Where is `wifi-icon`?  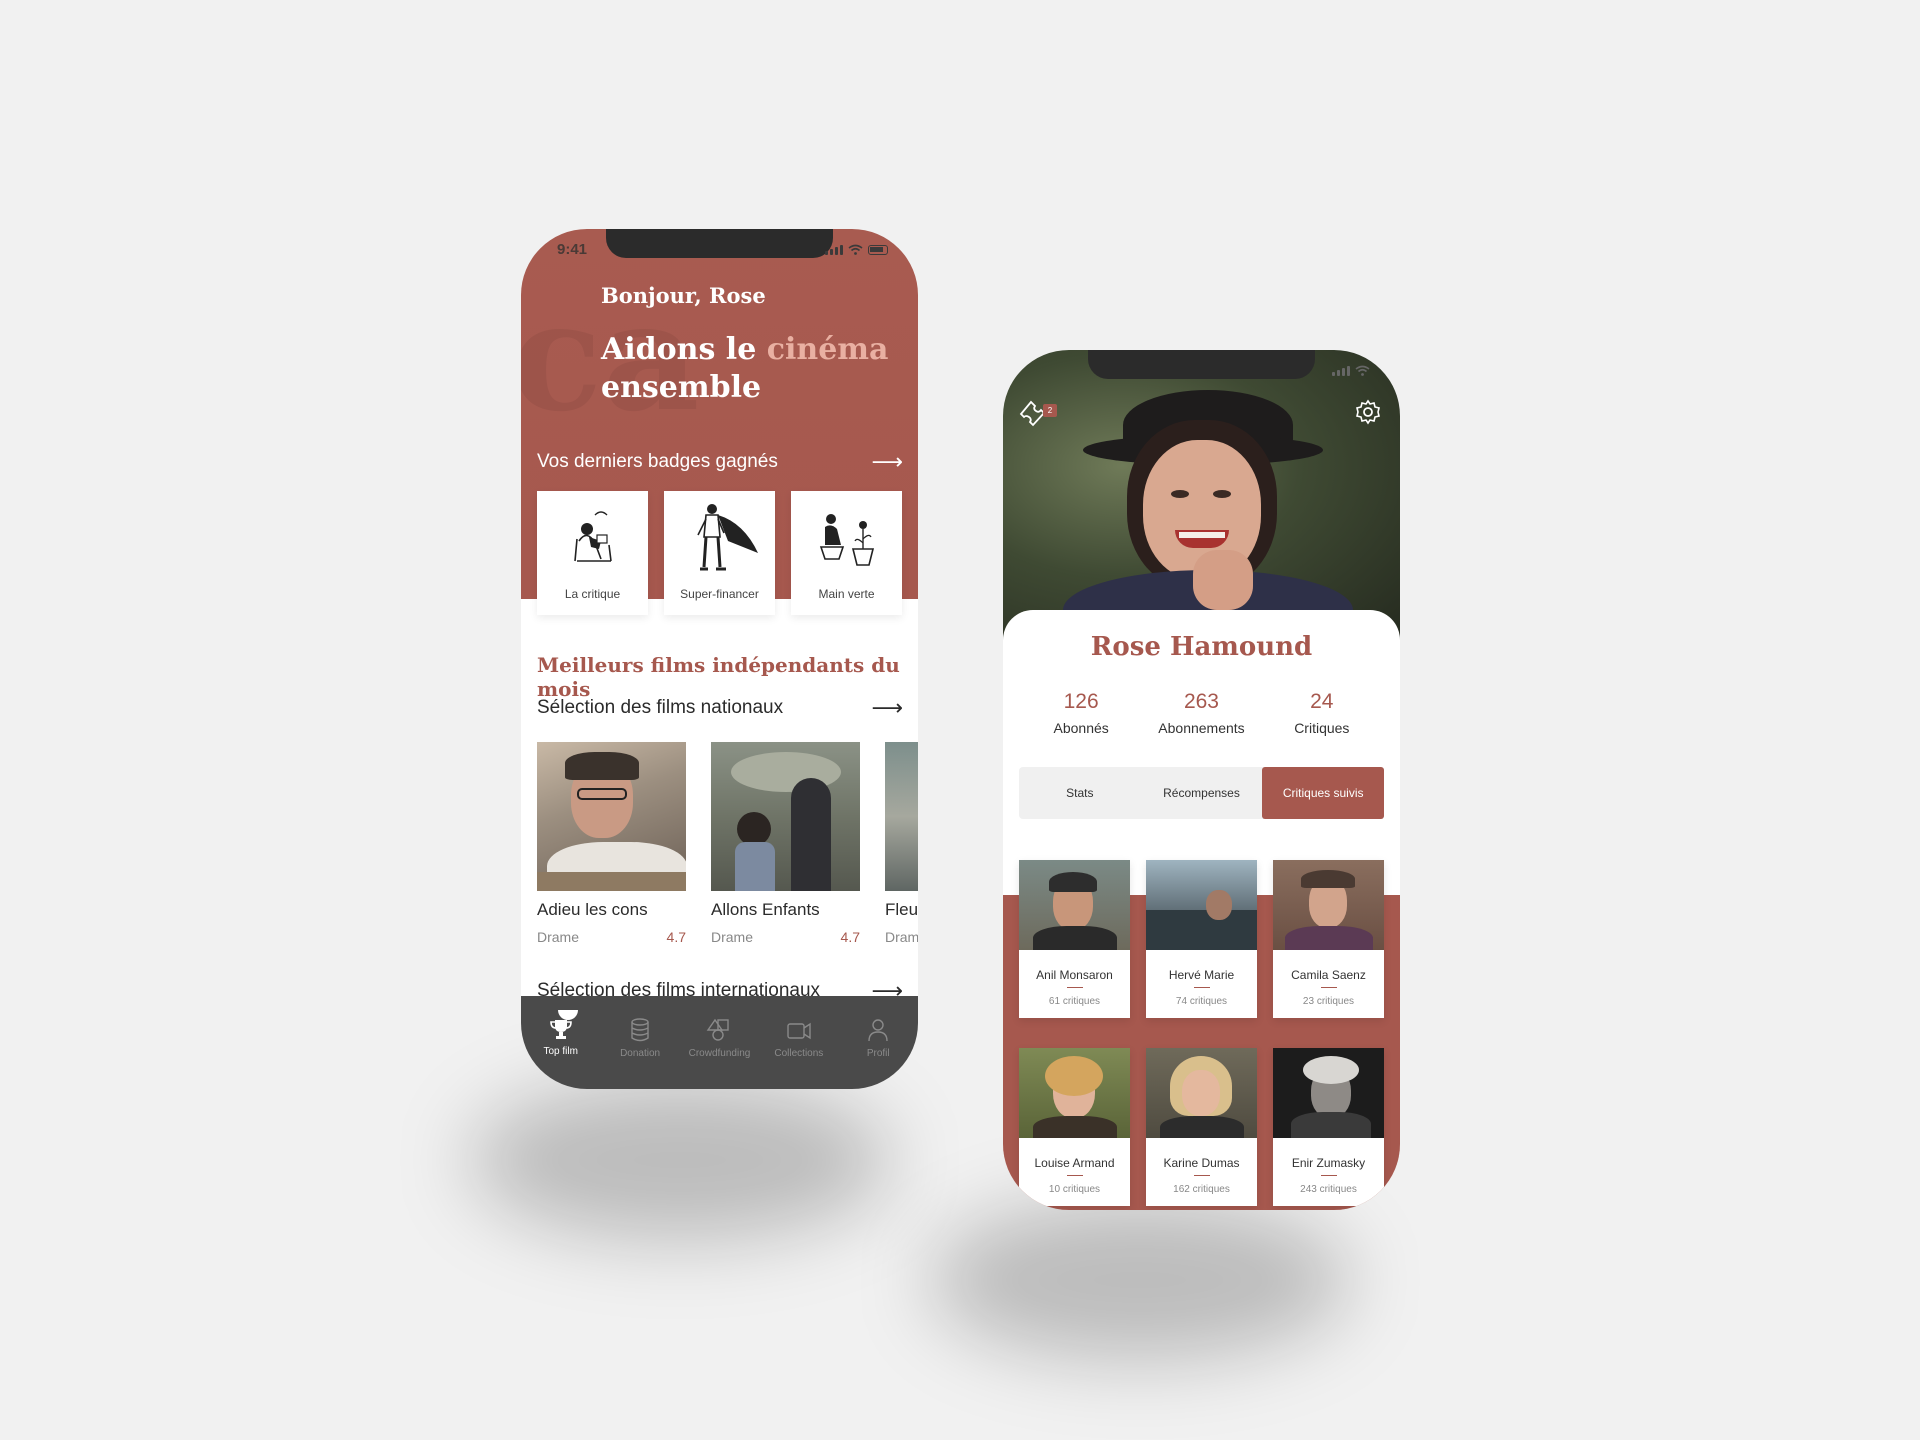
wifi-icon is located at coordinates (1362, 370).